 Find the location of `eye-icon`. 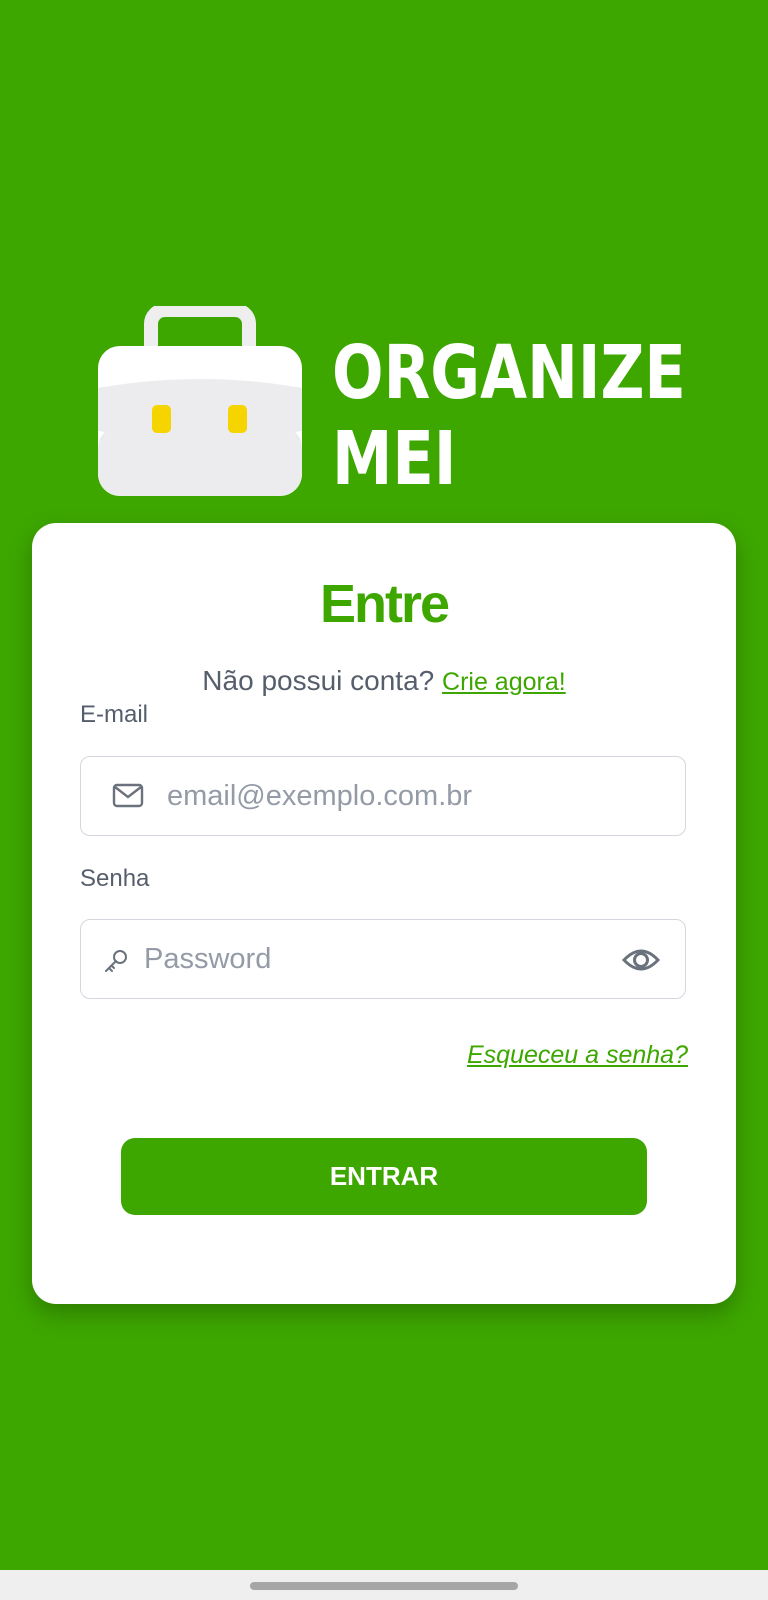

eye-icon is located at coordinates (641, 960).